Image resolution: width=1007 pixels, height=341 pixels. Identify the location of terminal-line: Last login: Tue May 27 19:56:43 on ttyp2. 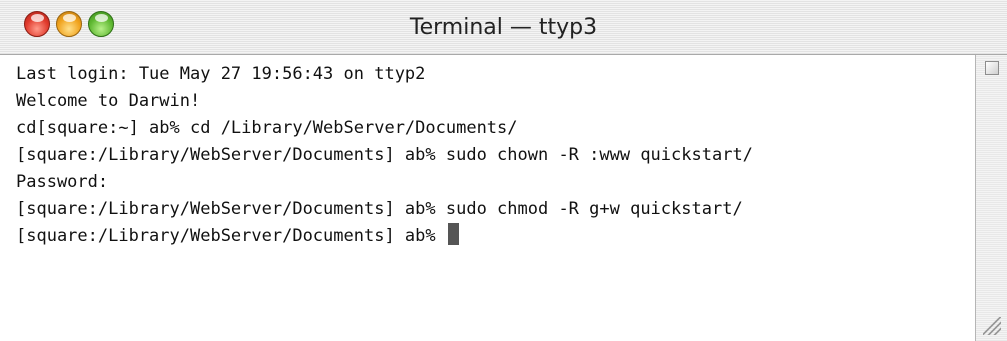
(221, 74).